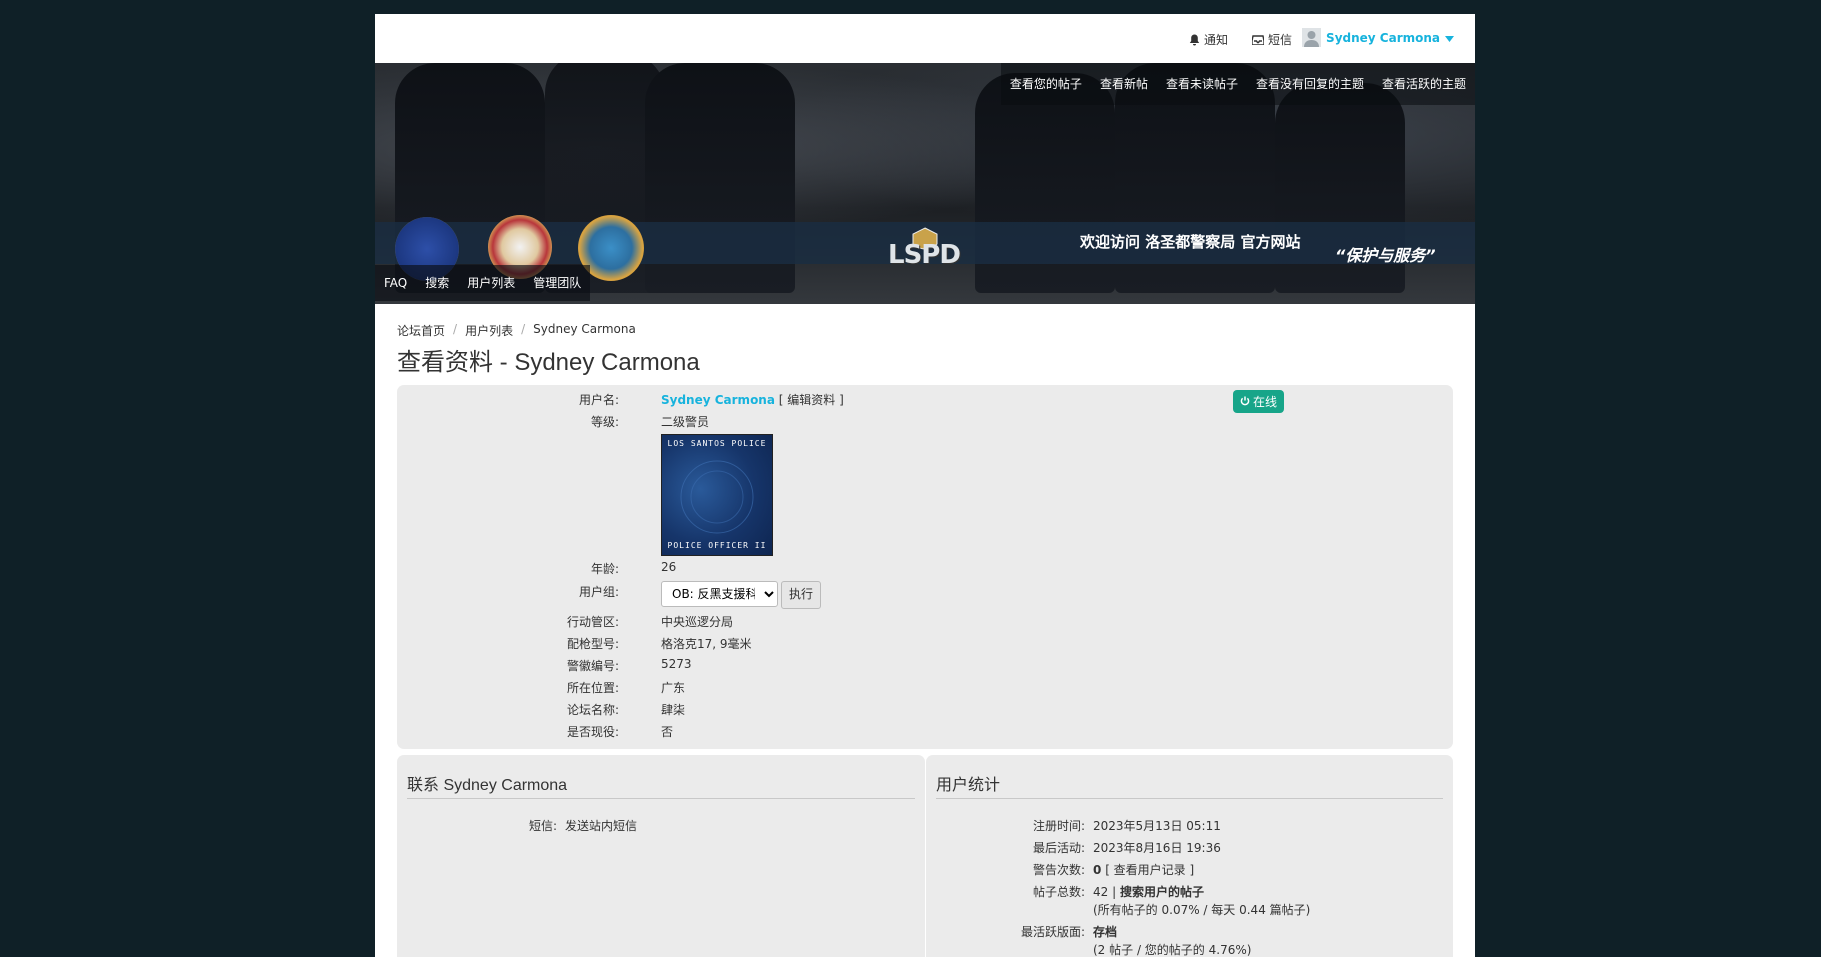 This screenshot has height=957, width=1821. I want to click on send-pm-link: 发送站内短信, so click(601, 825).